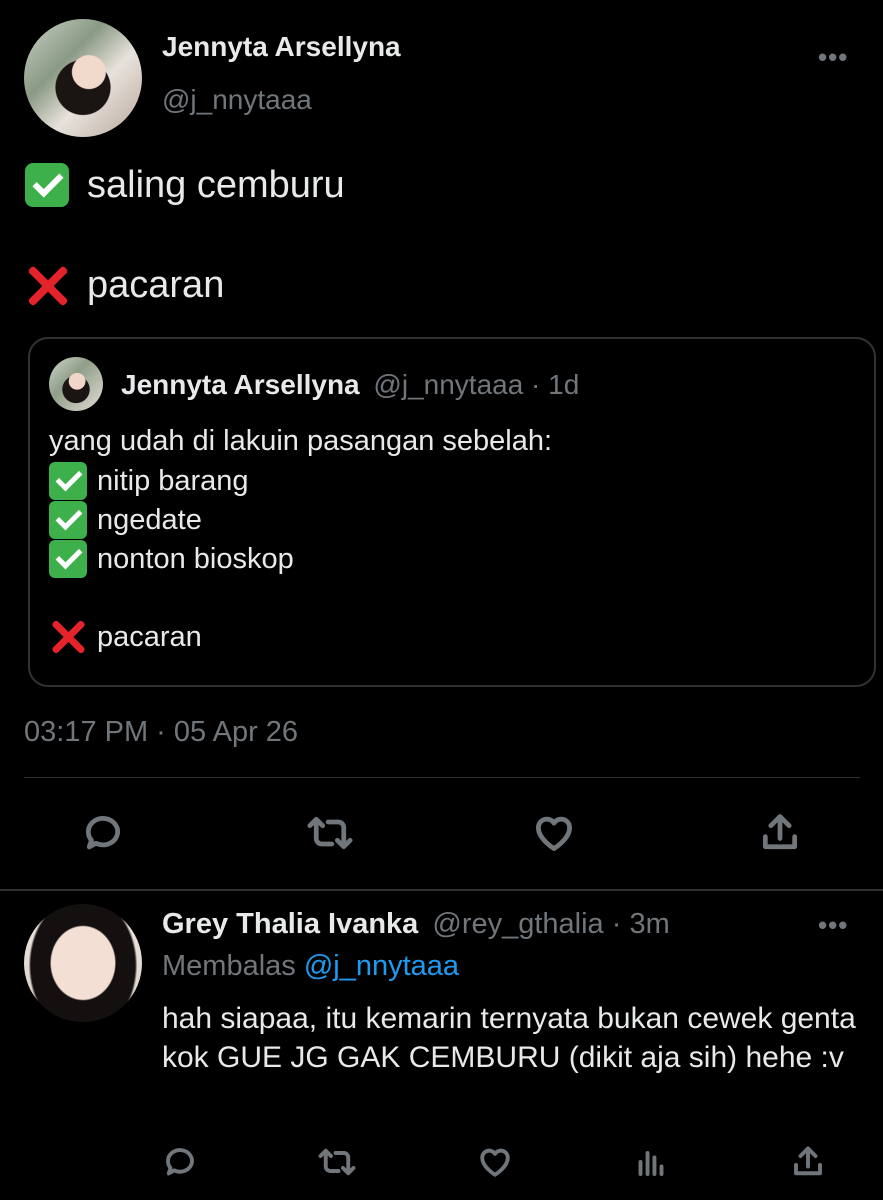 The width and height of the screenshot is (883, 1200). I want to click on timestamp: 03:17 PM · 05 Apr 26, so click(161, 732).